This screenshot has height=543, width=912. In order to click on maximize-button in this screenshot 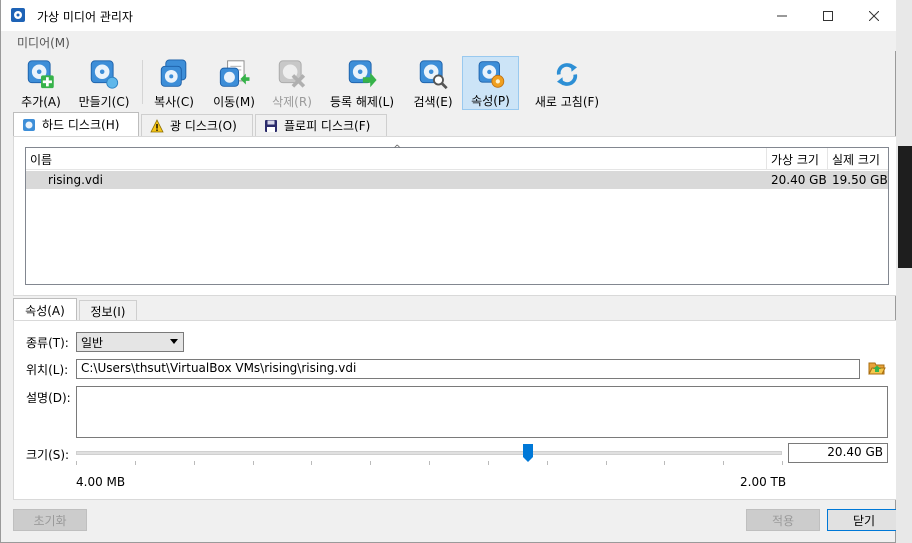, I will do `click(828, 15)`.